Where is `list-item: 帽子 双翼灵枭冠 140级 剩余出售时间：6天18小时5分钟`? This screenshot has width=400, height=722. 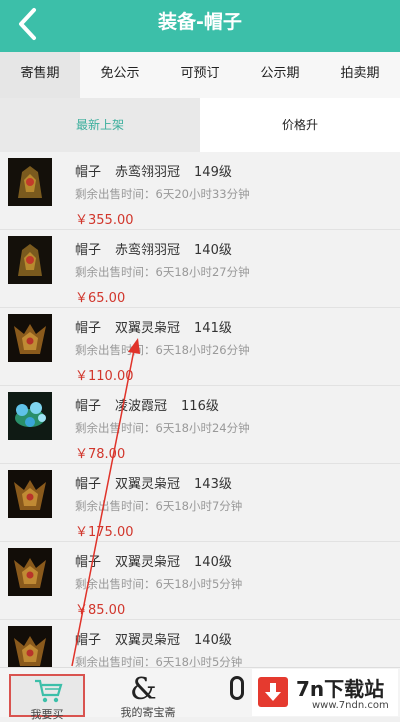
list-item: 帽子 双翼灵枭冠 140级 剩余出售时间：6天18小时5分钟 is located at coordinates (200, 646).